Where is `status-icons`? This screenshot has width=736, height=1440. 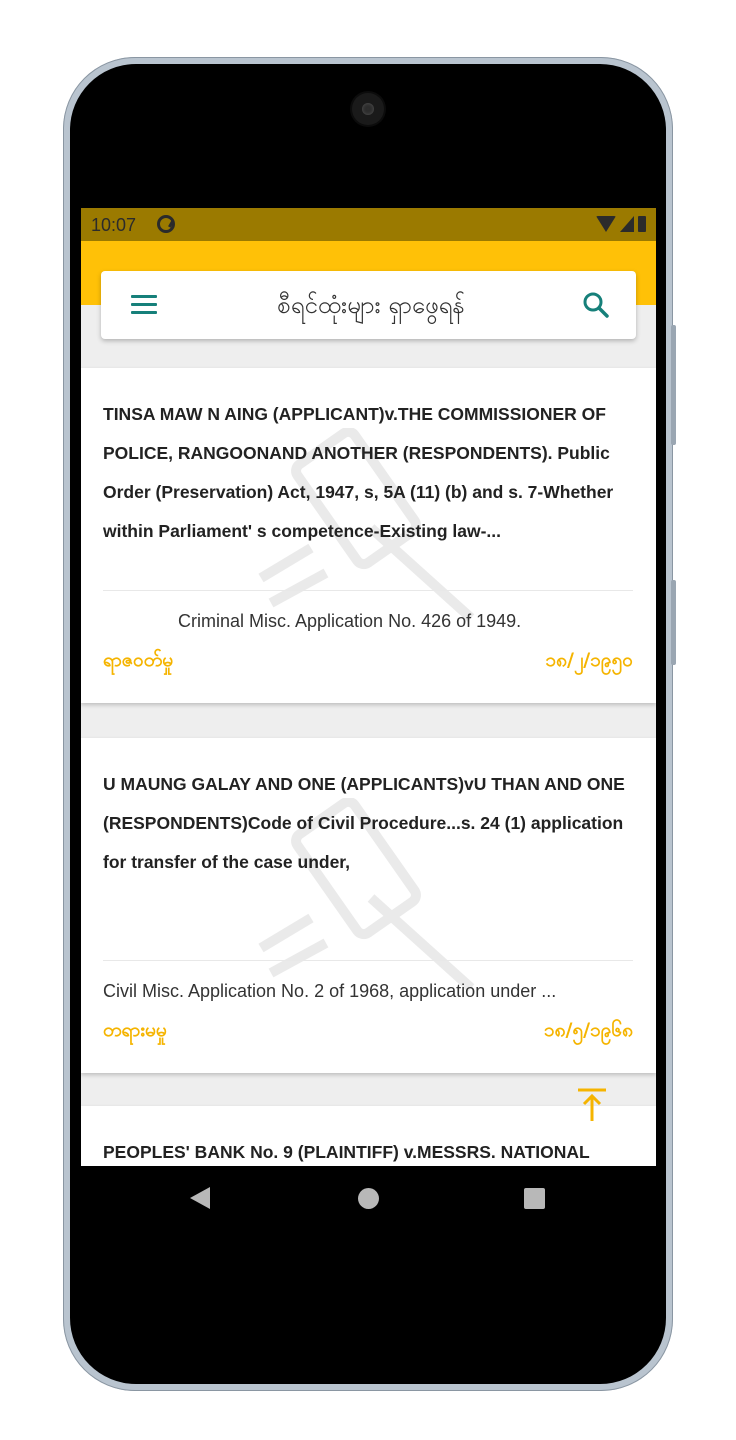 status-icons is located at coordinates (621, 224).